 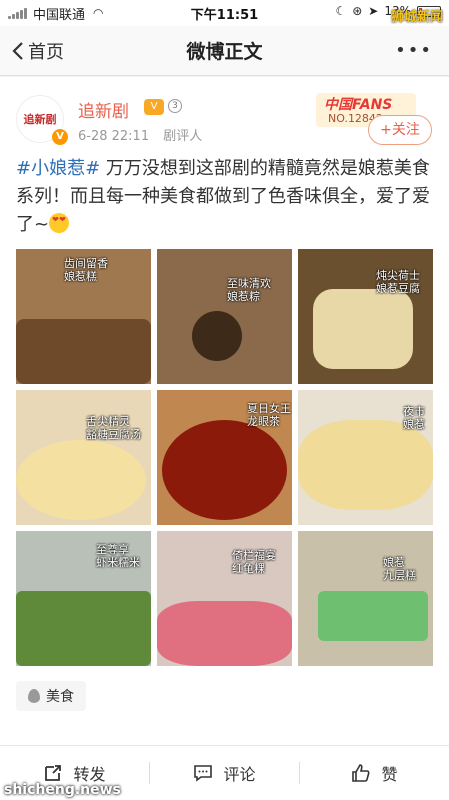 I want to click on chevron-left-icon, so click(x=17, y=50).